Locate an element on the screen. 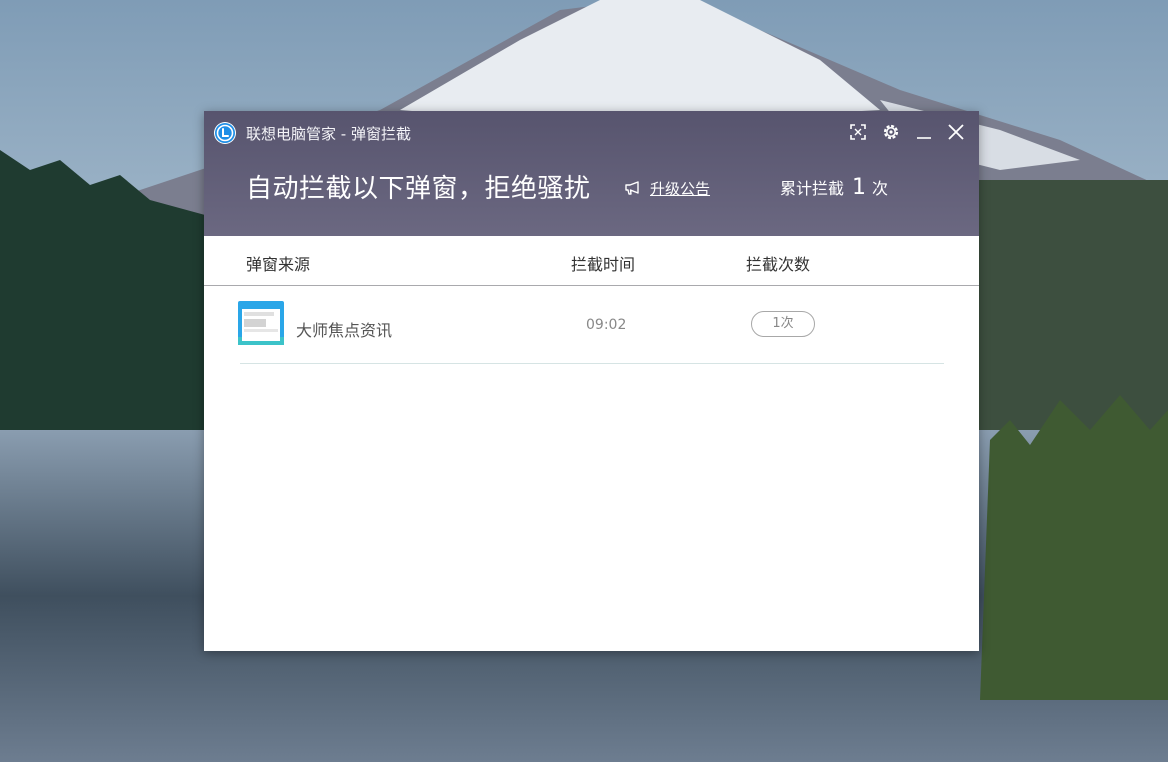 Image resolution: width=1168 pixels, height=762 pixels. column-header-source: 弹窗来源 is located at coordinates (278, 264).